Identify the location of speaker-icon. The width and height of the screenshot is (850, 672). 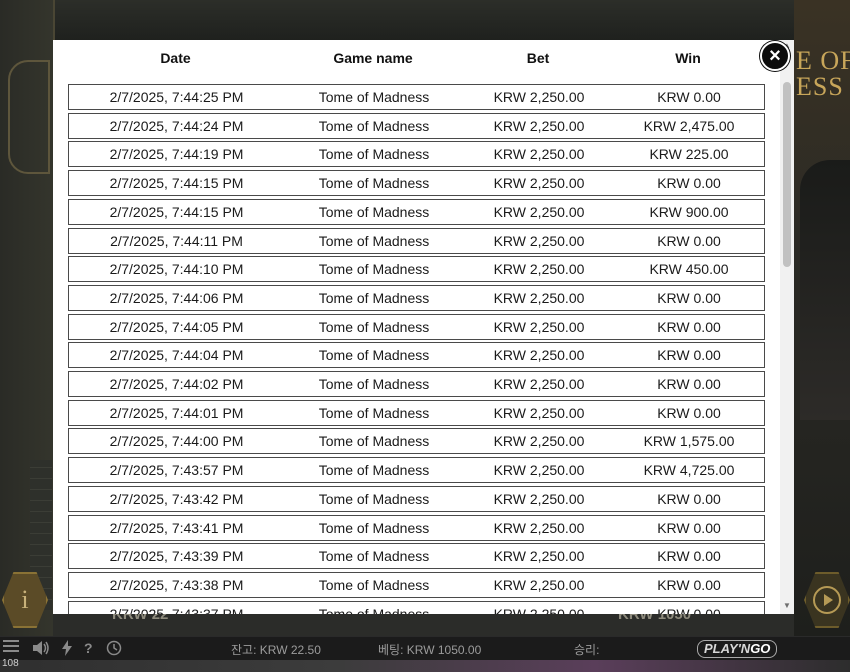
(41, 649).